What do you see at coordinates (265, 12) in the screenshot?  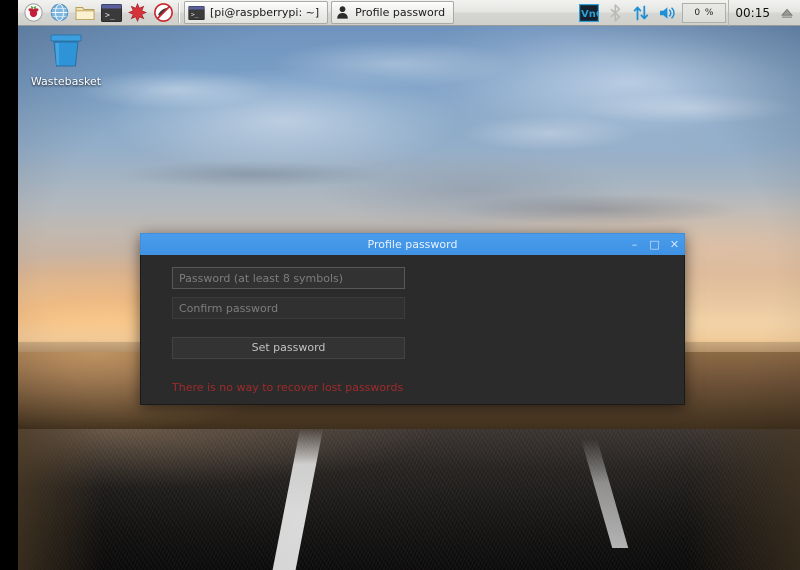 I see `taskbar-window-label: [pi@raspberrypi: ~]` at bounding box center [265, 12].